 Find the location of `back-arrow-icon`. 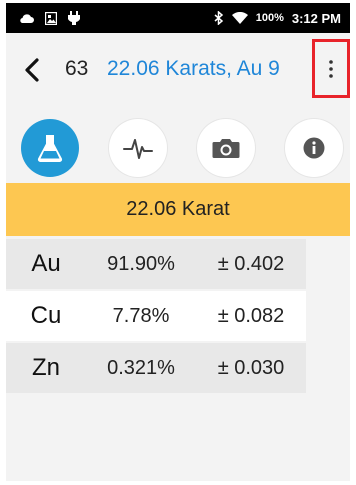

back-arrow-icon is located at coordinates (32, 70).